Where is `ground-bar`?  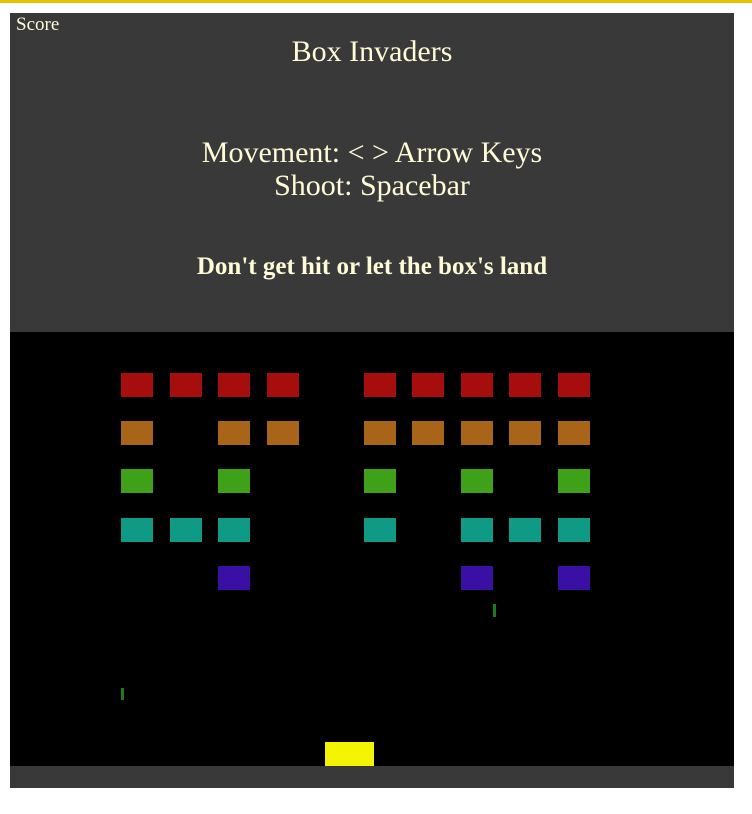 ground-bar is located at coordinates (372, 777).